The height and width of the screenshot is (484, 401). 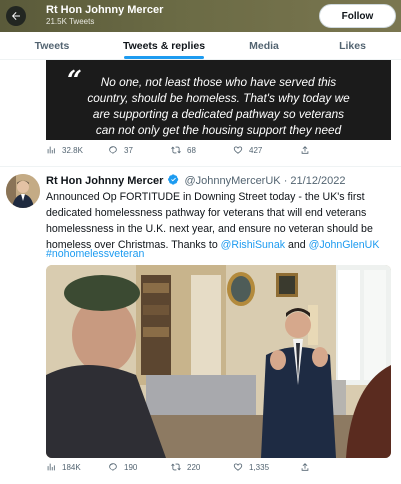 I want to click on avatar-photo, so click(x=23, y=191).